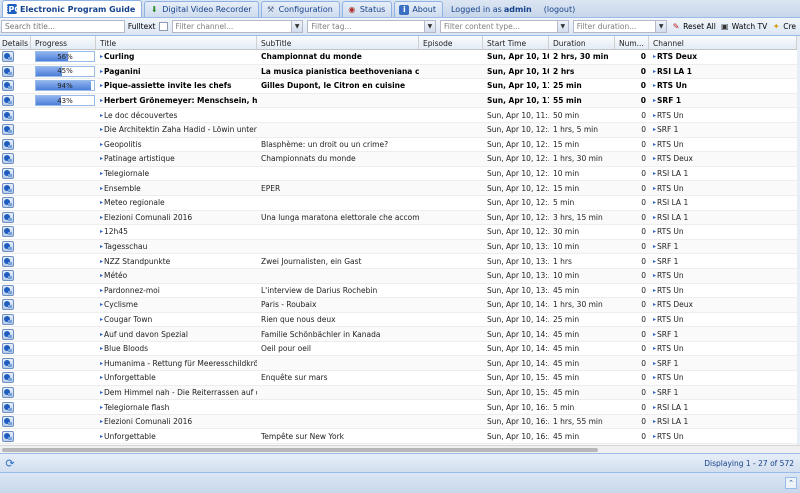 The height and width of the screenshot is (493, 800). Describe the element at coordinates (451, 42) in the screenshot. I see `column-header-episode: Episode` at that location.